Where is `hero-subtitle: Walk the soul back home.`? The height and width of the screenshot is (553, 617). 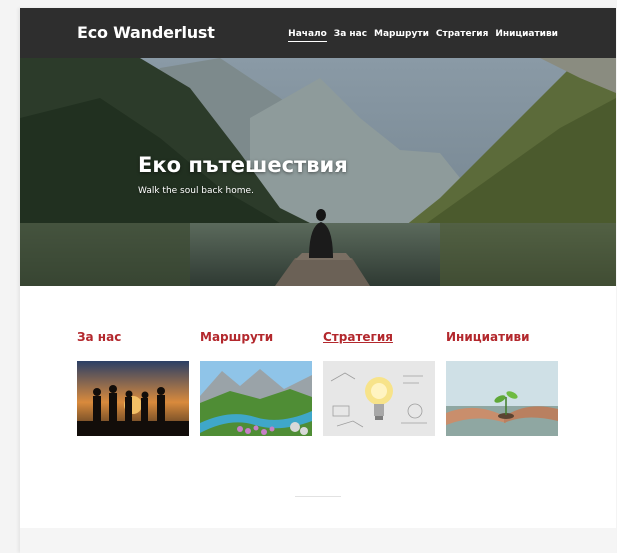 hero-subtitle: Walk the soul back home. is located at coordinates (196, 191).